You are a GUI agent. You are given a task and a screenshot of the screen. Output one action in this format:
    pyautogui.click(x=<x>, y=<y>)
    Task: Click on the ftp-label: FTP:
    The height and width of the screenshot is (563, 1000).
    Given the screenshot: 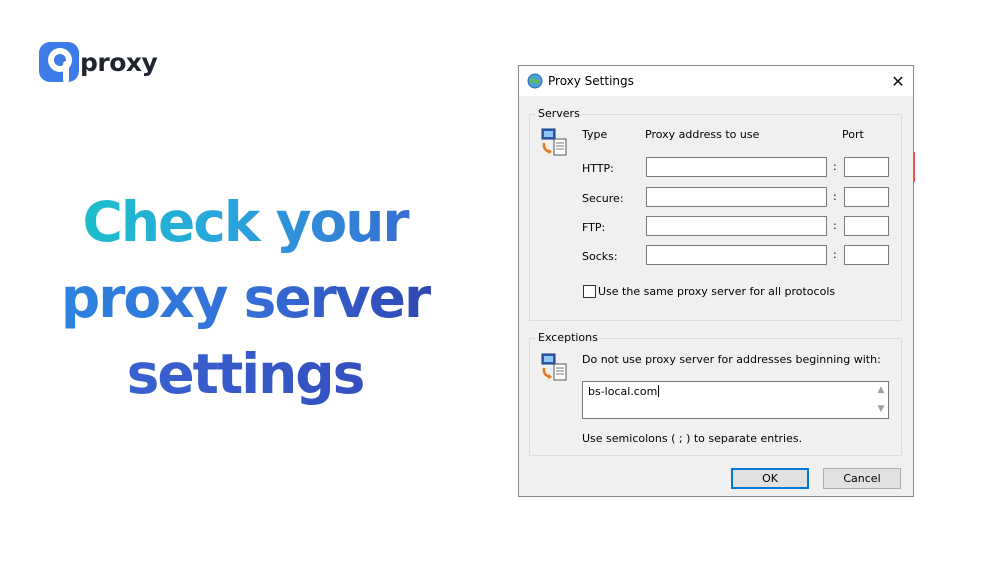 What is the action you would take?
    pyautogui.click(x=594, y=227)
    